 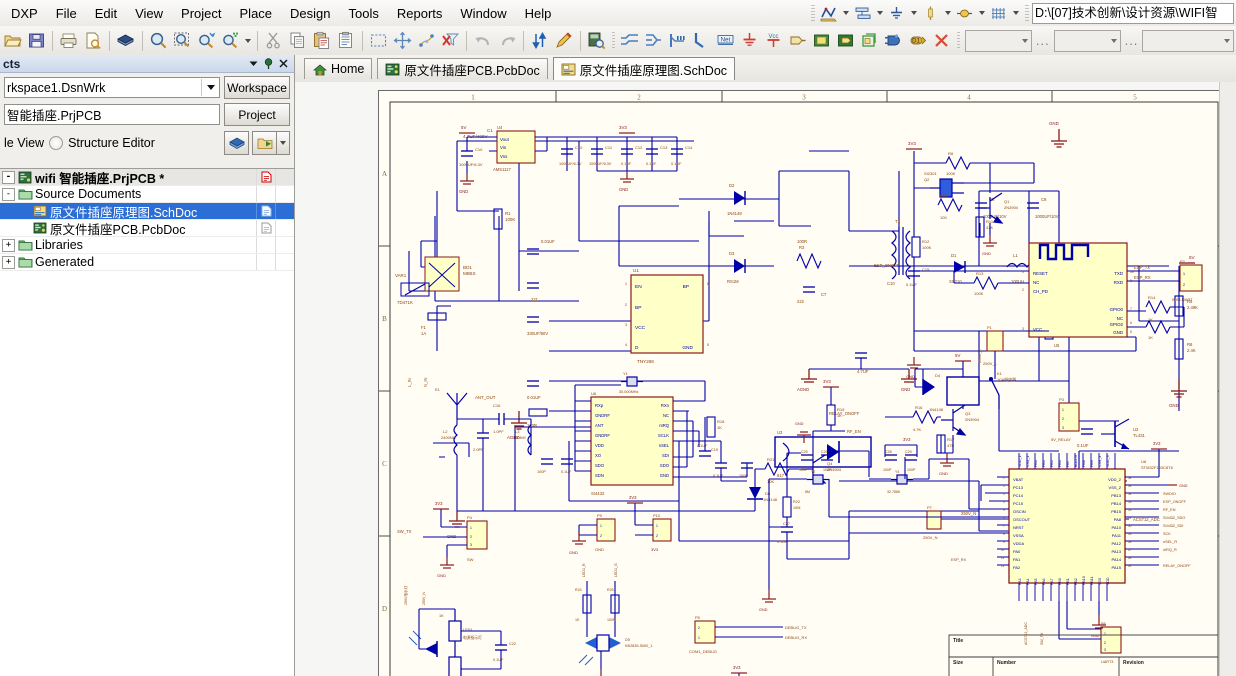 I want to click on bus-tool-dropdown, so click(x=879, y=13).